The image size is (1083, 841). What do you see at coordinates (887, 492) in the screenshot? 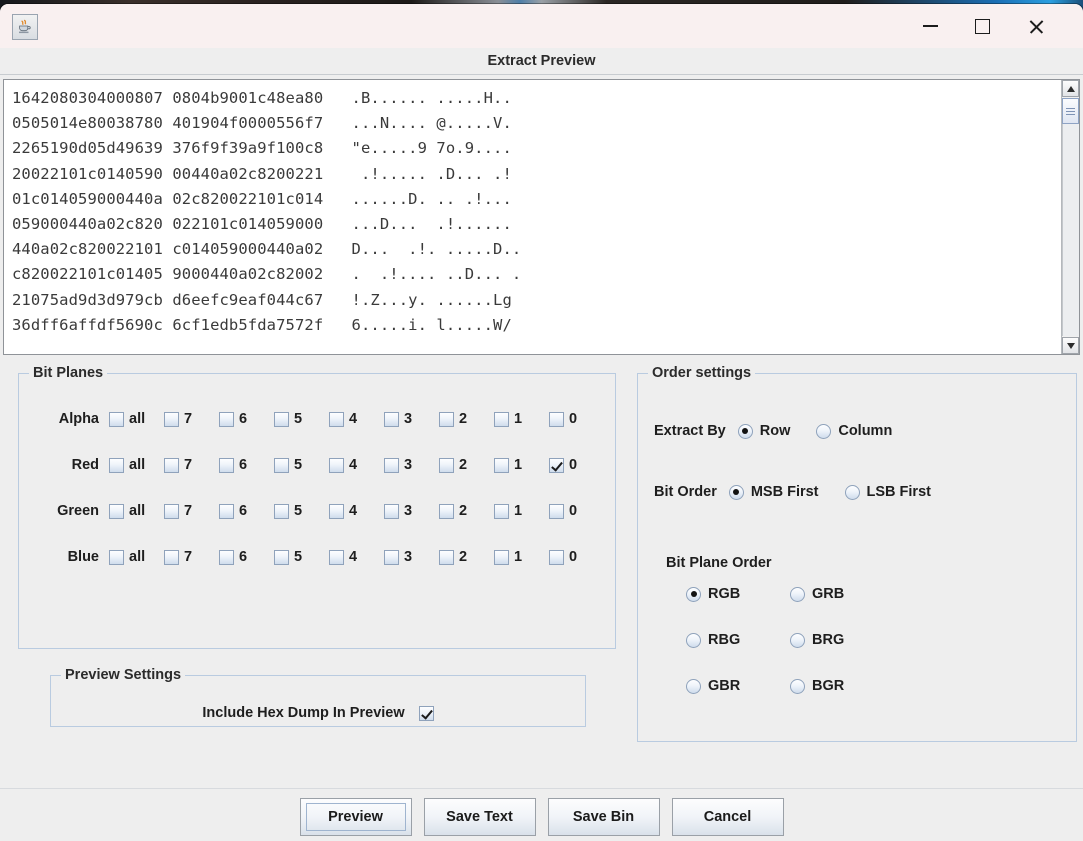
I see `bit-order-option-lsb: LSB First` at bounding box center [887, 492].